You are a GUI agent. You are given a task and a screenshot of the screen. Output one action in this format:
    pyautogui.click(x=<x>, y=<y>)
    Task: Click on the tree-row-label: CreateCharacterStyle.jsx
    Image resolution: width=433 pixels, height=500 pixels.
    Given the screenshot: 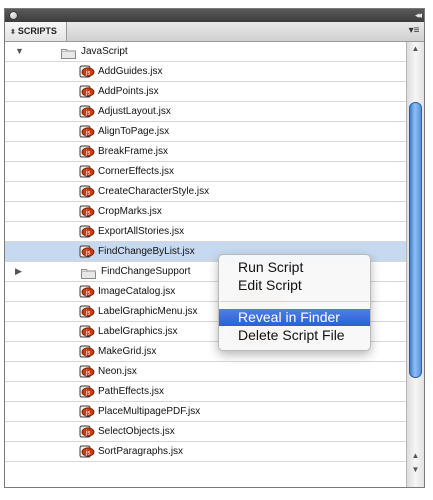 What is the action you would take?
    pyautogui.click(x=154, y=191)
    